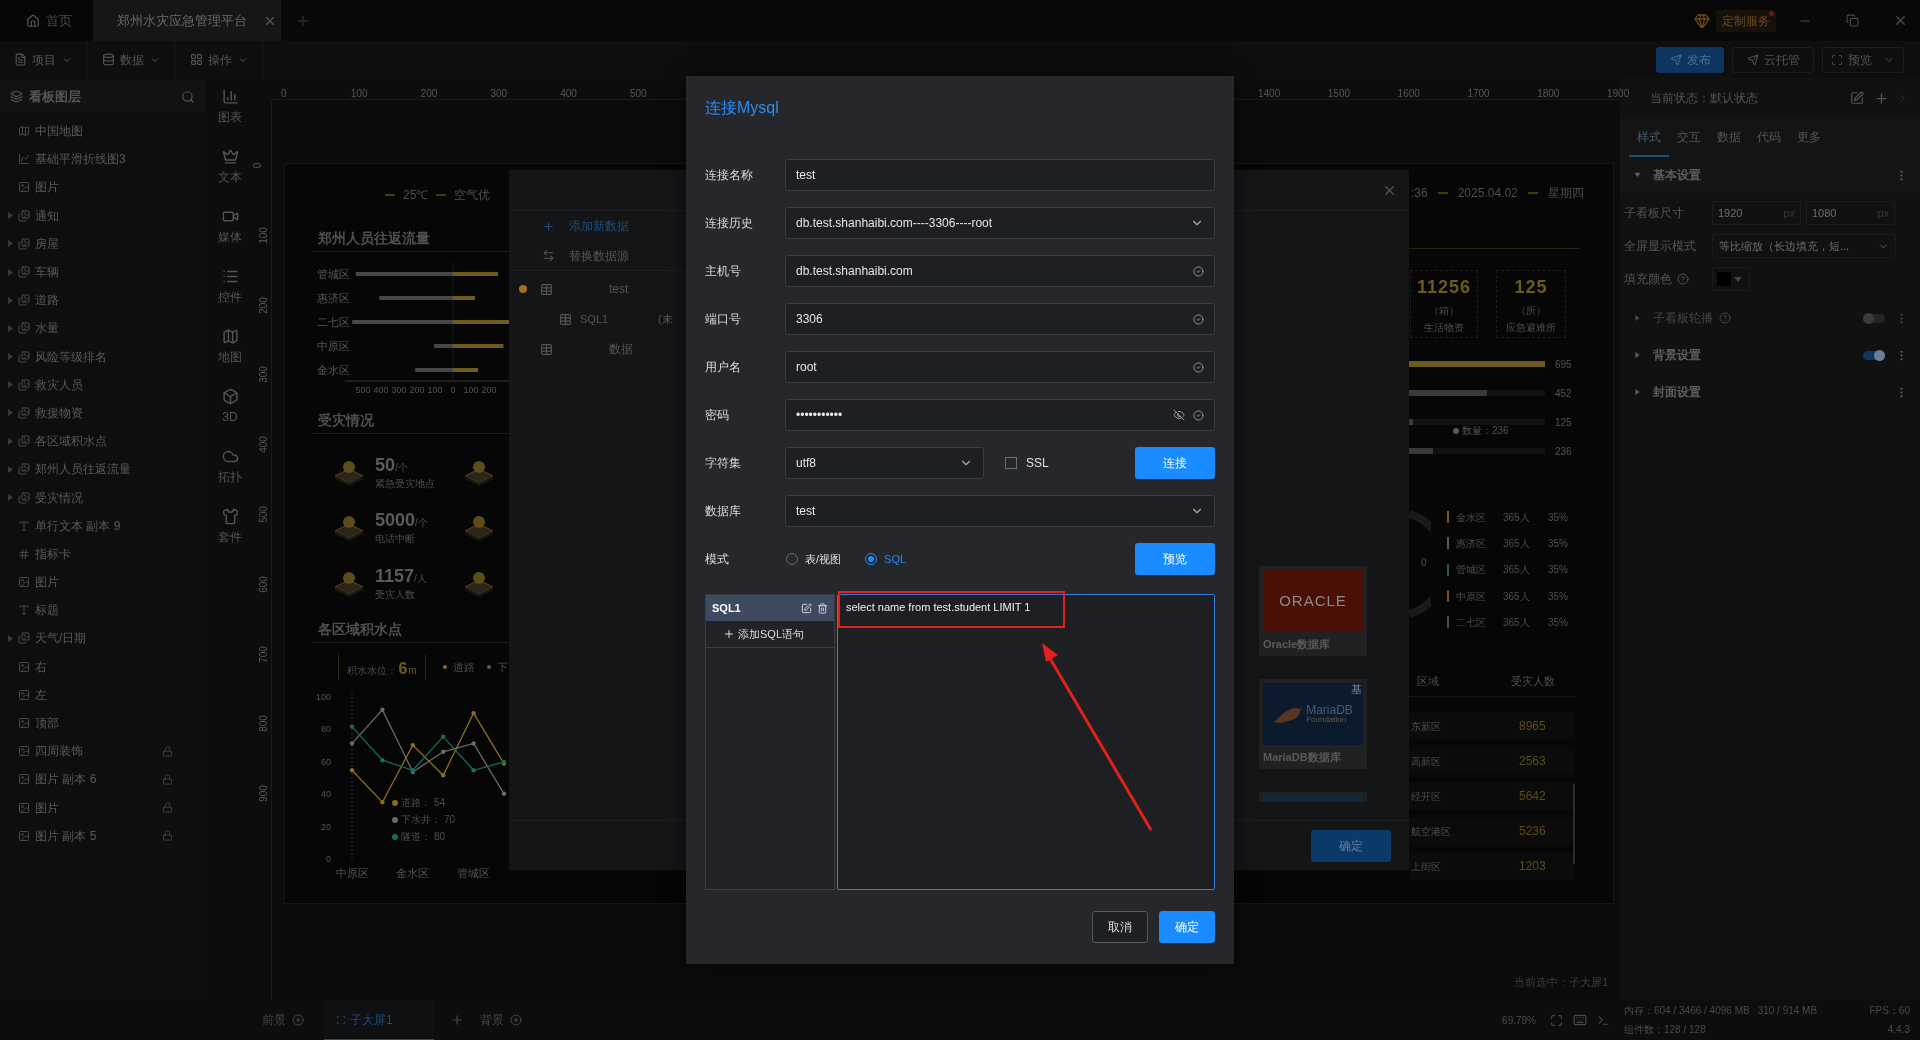  What do you see at coordinates (1000, 319) in the screenshot?
I see `text-field: 3306` at bounding box center [1000, 319].